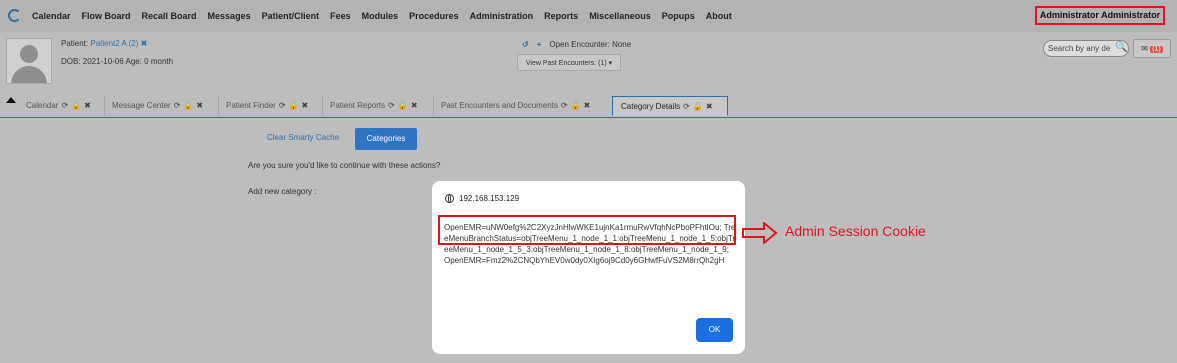  What do you see at coordinates (502, 16) in the screenshot?
I see `menu-administration: Administration` at bounding box center [502, 16].